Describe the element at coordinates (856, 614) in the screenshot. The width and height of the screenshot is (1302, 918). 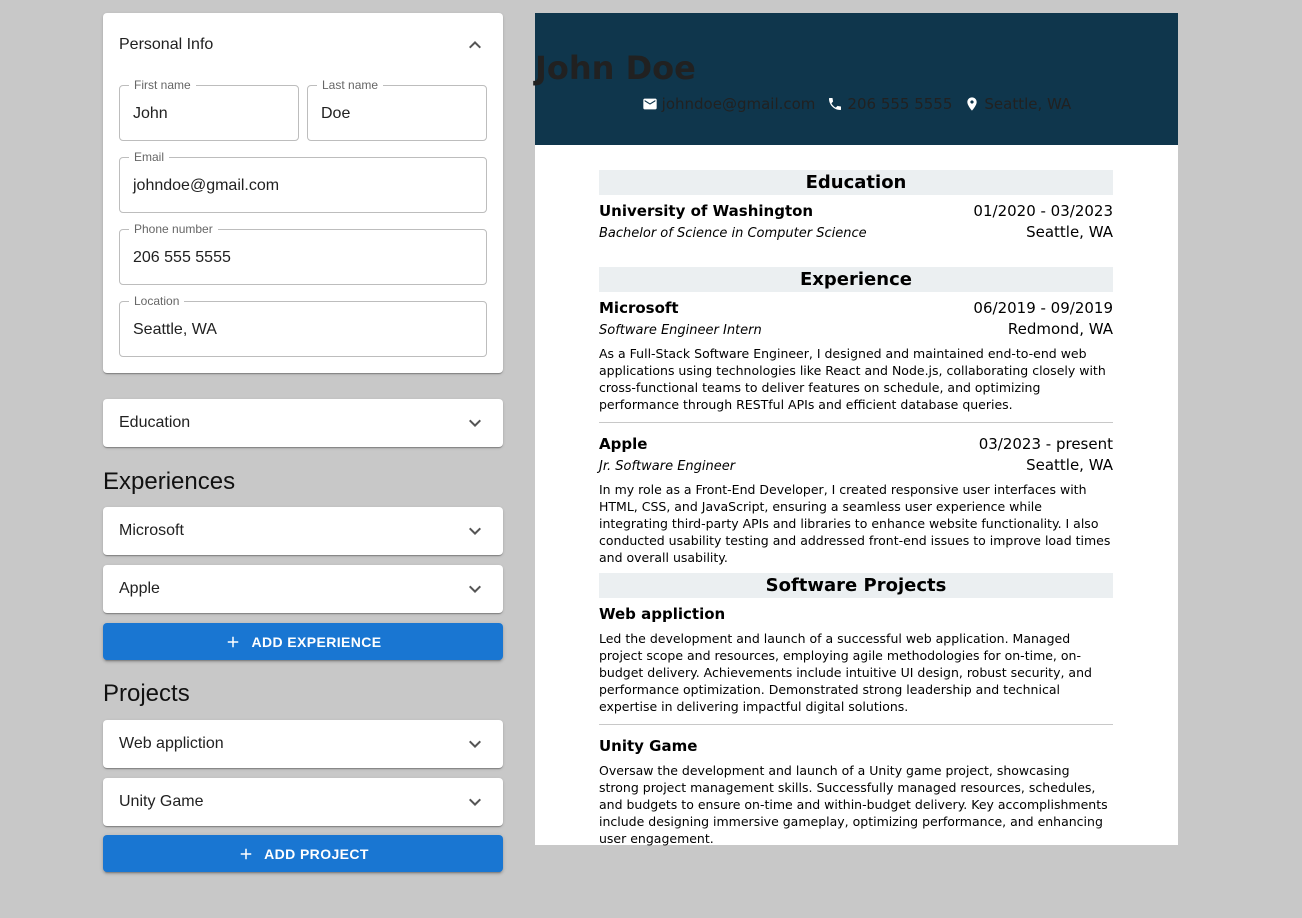
I see `project-entry-header: Web appliction` at that location.